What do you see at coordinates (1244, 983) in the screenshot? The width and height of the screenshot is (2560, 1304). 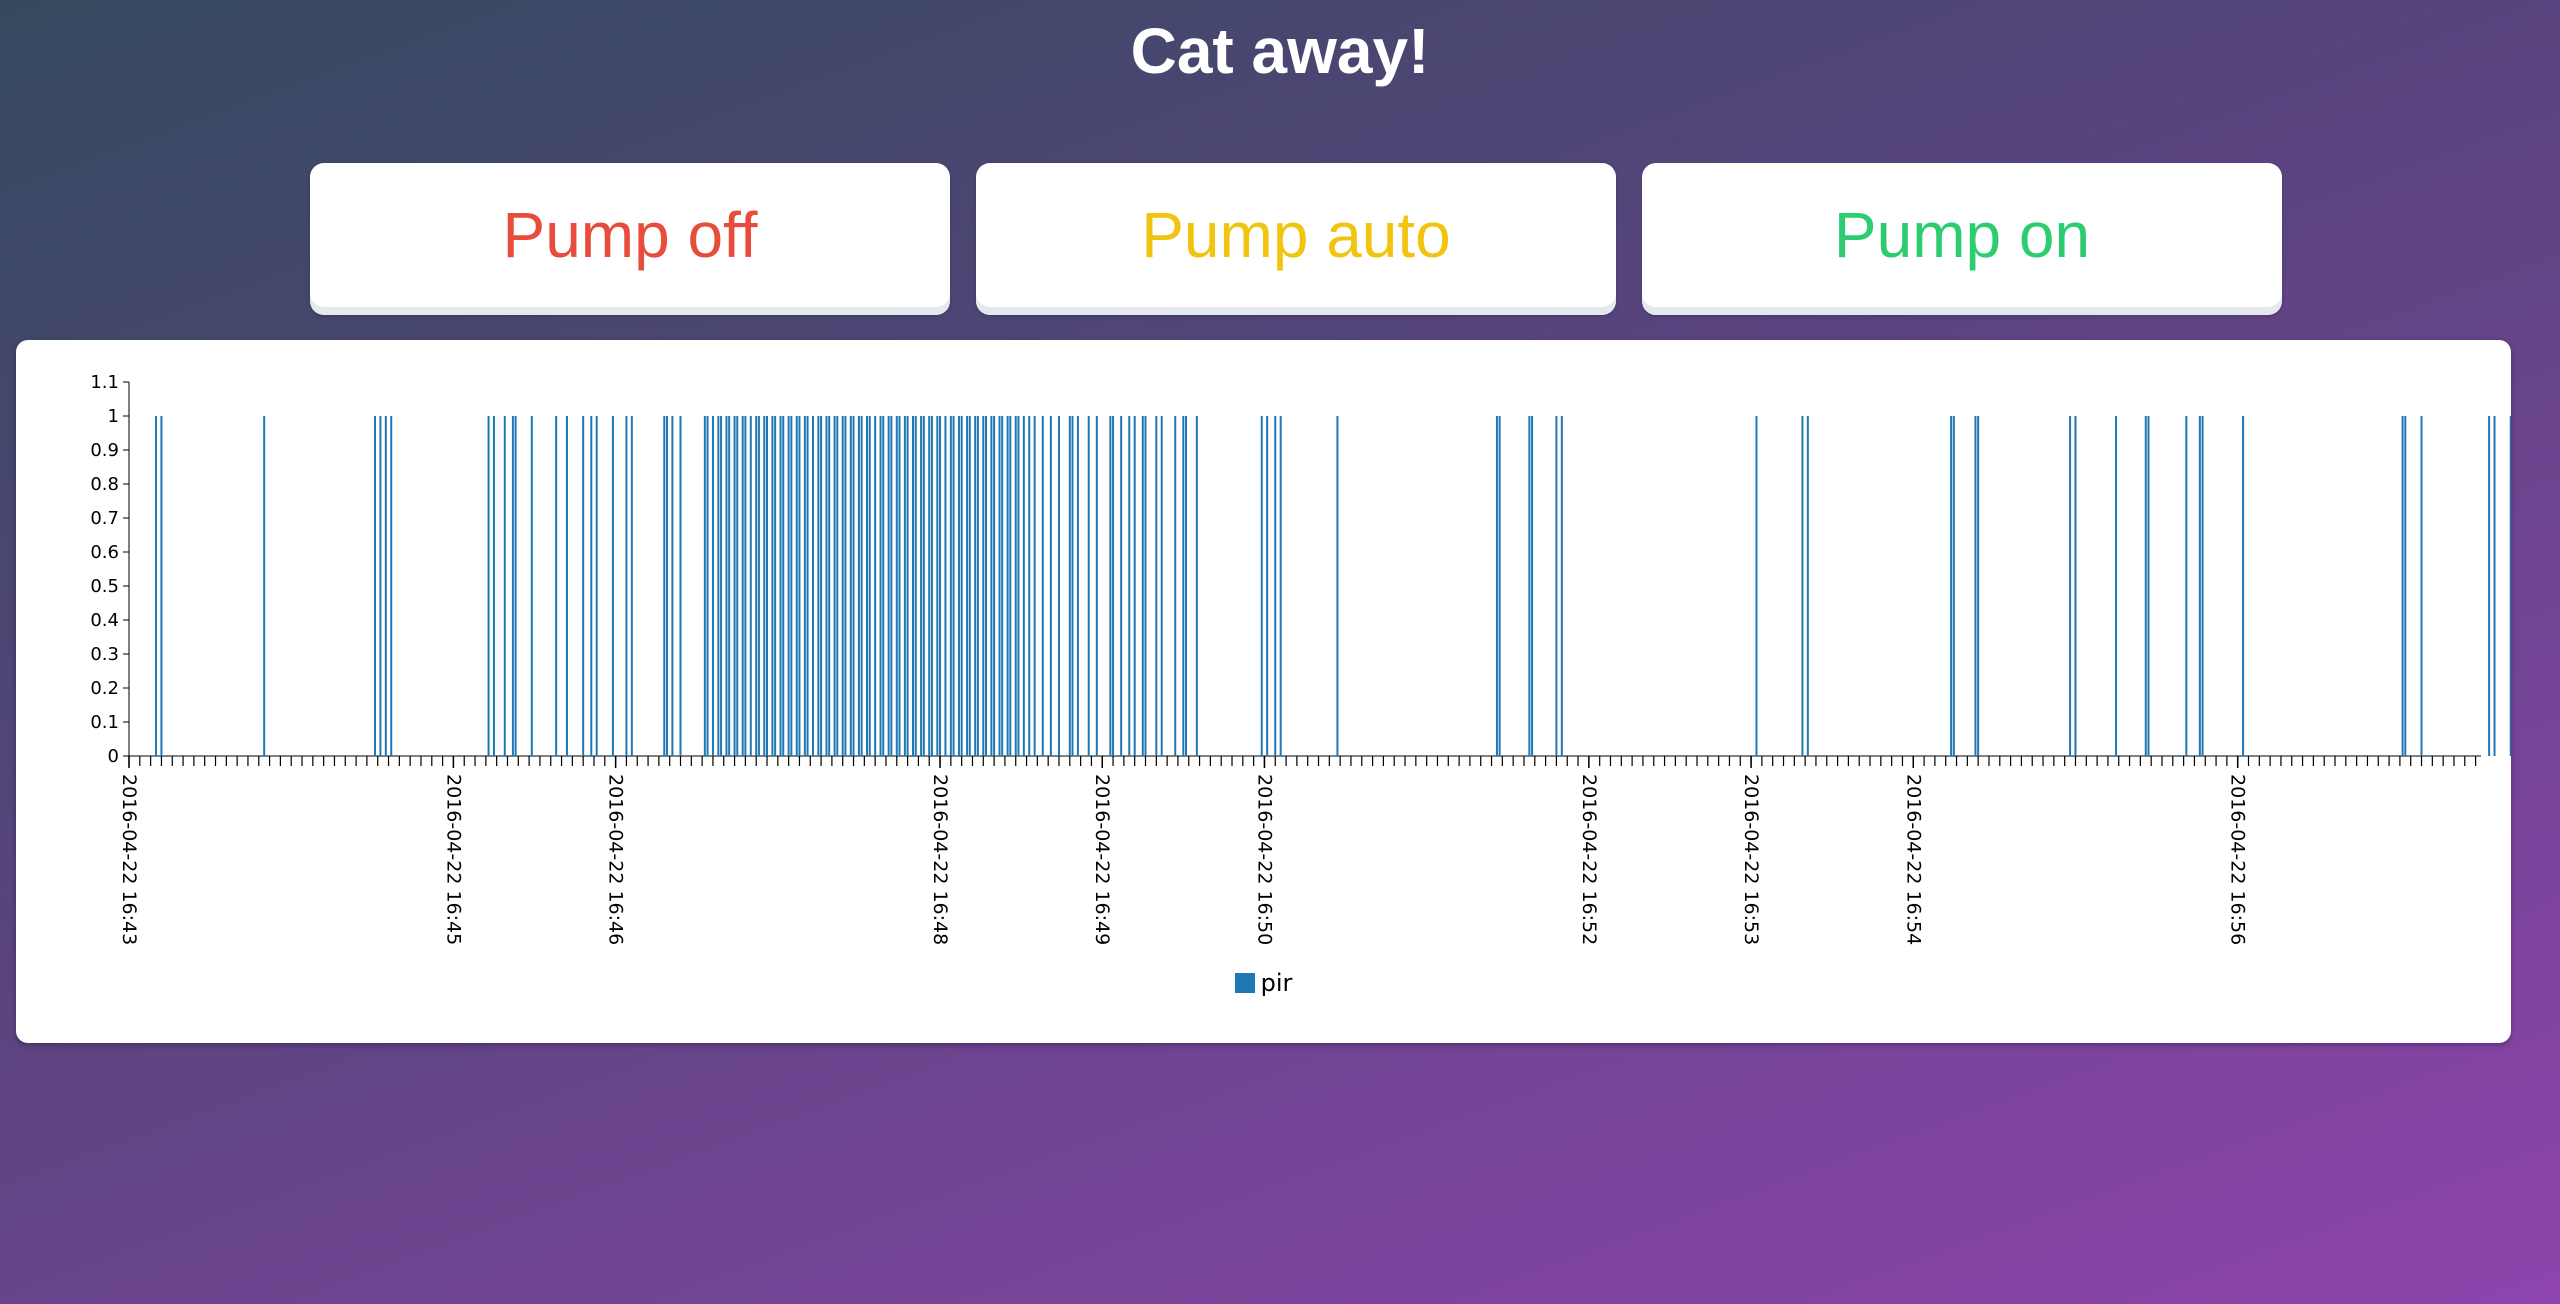 I see `legend-swatch-pir` at bounding box center [1244, 983].